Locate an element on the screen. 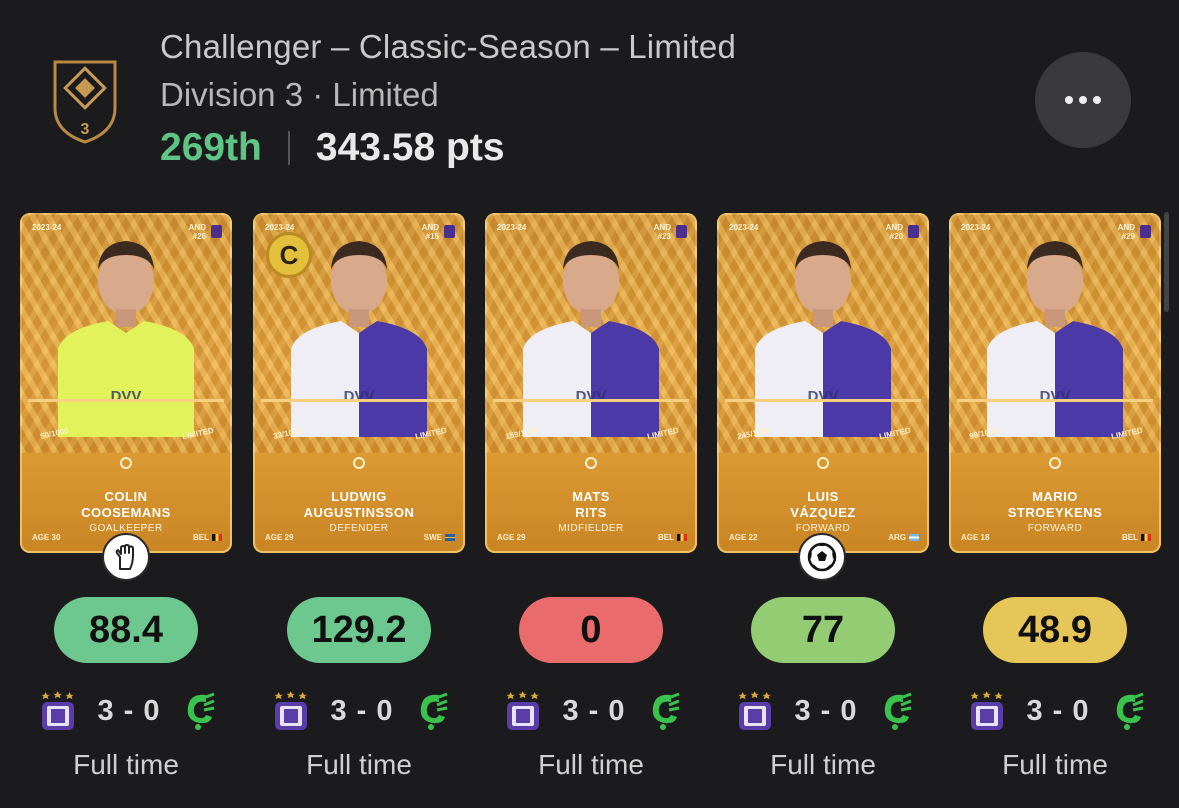  stats-divider is located at coordinates (288, 148).